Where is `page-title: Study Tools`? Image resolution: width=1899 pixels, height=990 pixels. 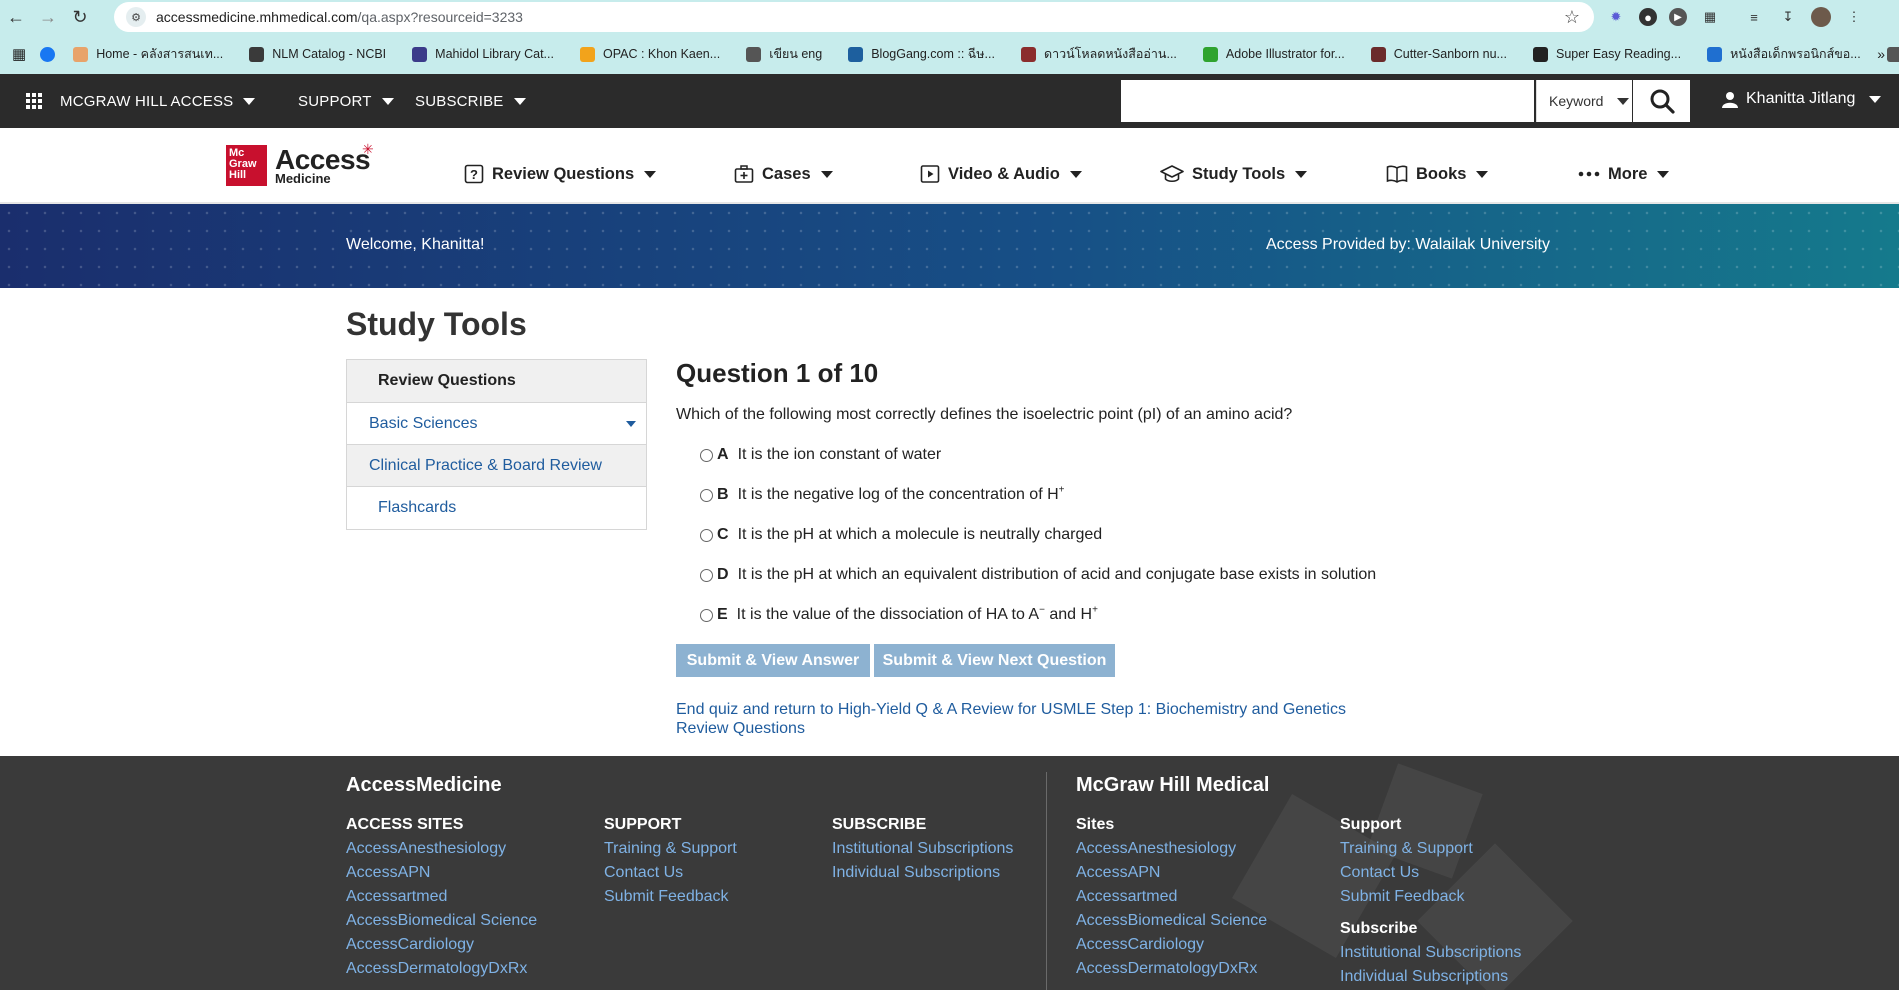 page-title: Study Tools is located at coordinates (436, 324).